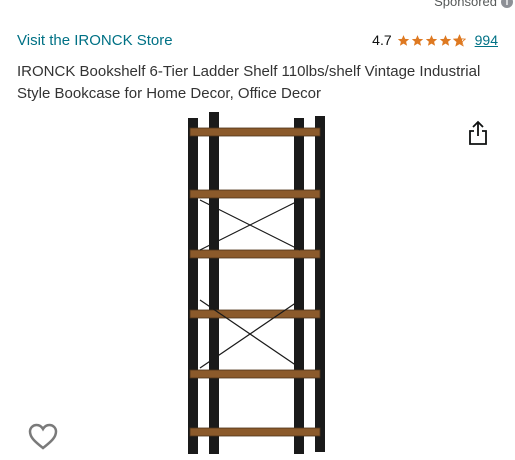  I want to click on rating-value: 4.7, so click(382, 40).